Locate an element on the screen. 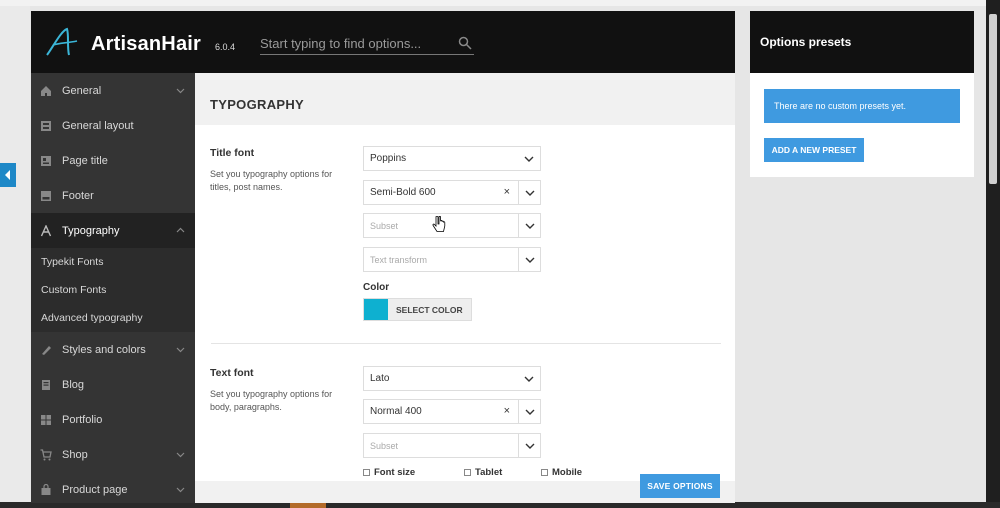 The height and width of the screenshot is (508, 1000). sidebar-item-label: Typography is located at coordinates (91, 230).